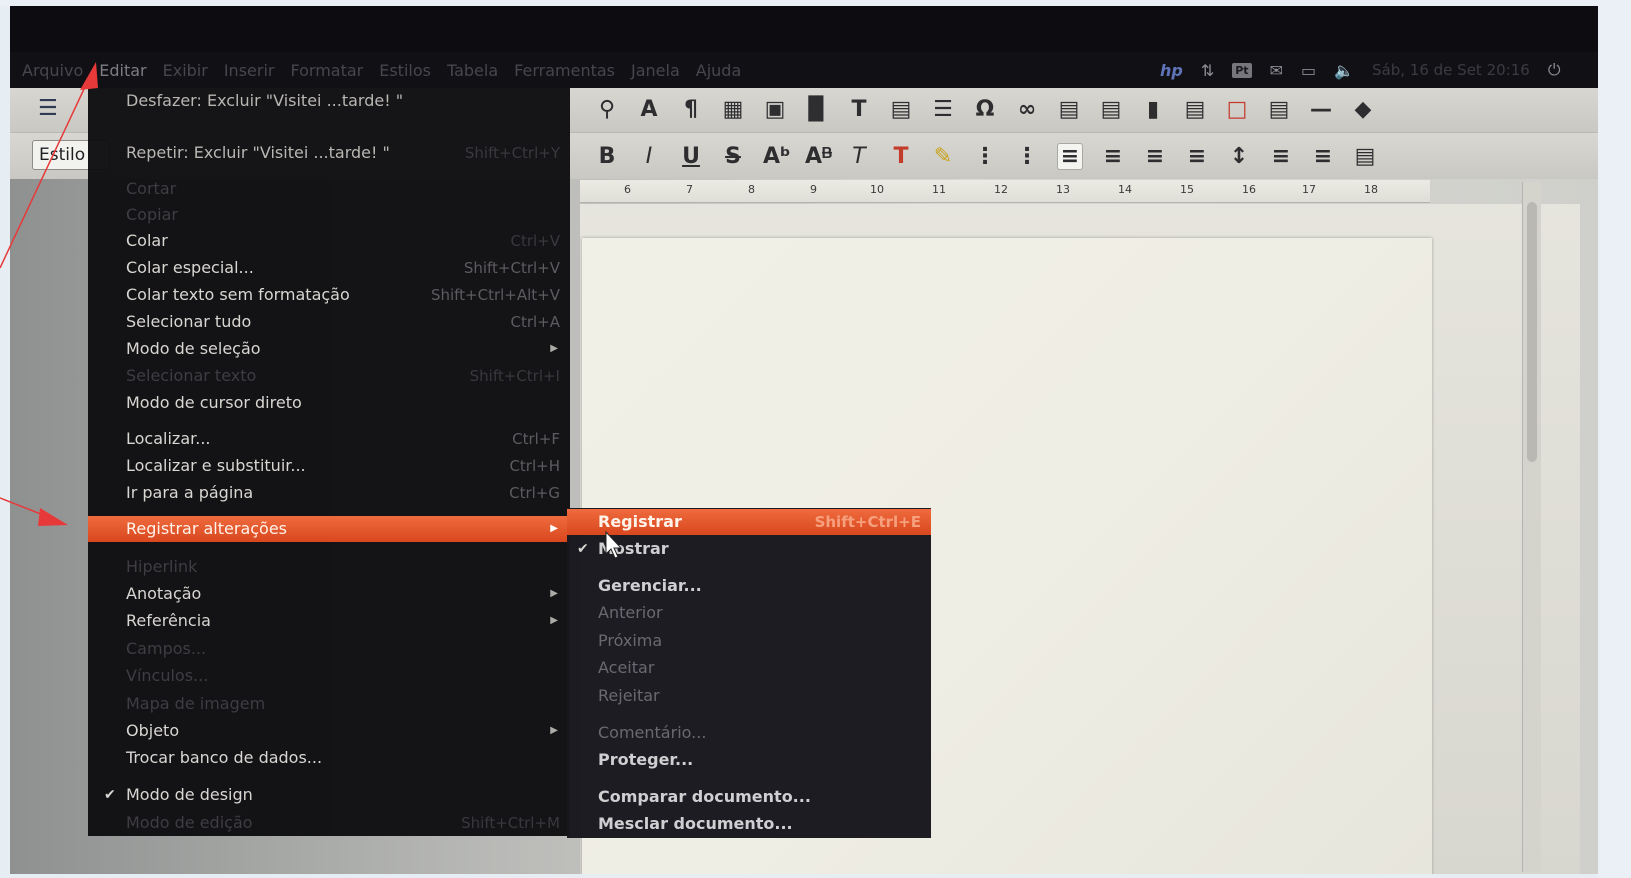 The width and height of the screenshot is (1631, 878). Describe the element at coordinates (1279, 109) in the screenshot. I see `track-changes-icon: ▤` at that location.